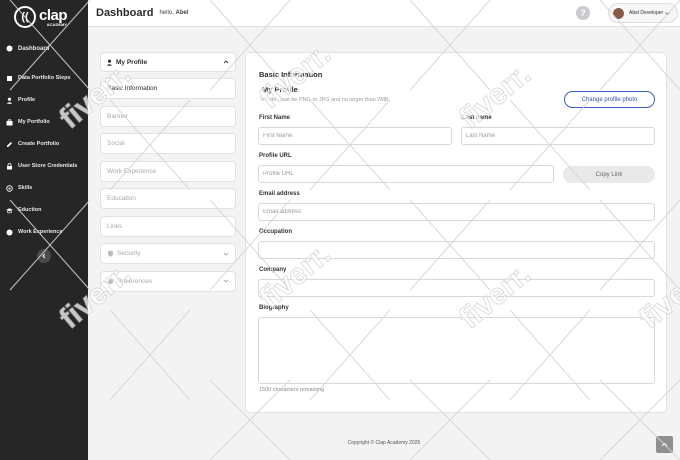 The width and height of the screenshot is (680, 460). I want to click on menu-item-social: Social, so click(168, 143).